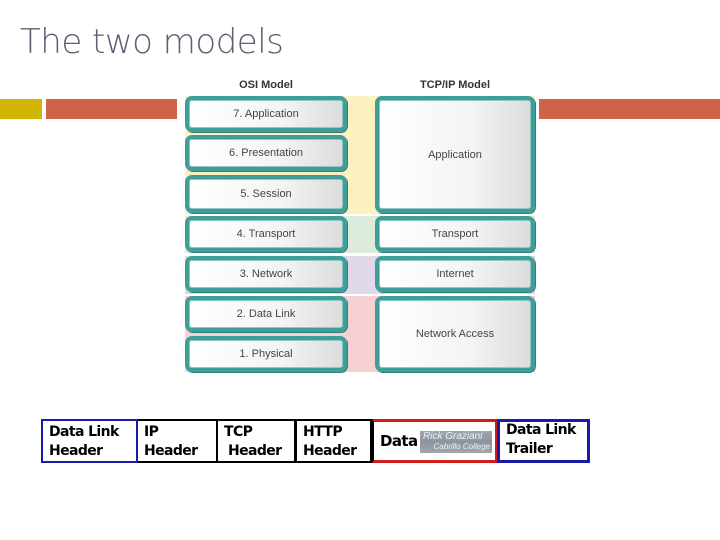 The height and width of the screenshot is (540, 720). Describe the element at coordinates (266, 354) in the screenshot. I see `osi-layer-physical: 1. Physical` at that location.